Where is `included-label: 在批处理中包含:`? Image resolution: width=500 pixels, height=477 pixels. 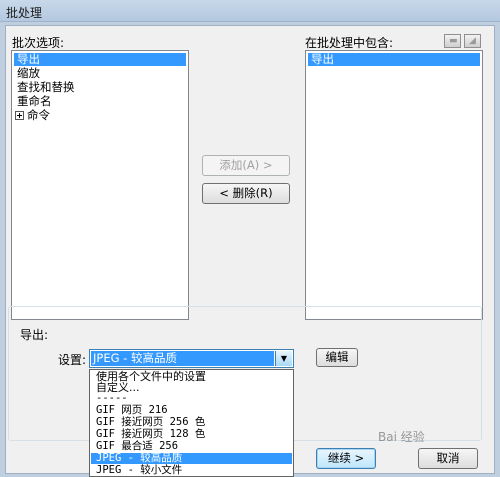
included-label: 在批处理中包含: is located at coordinates (349, 43).